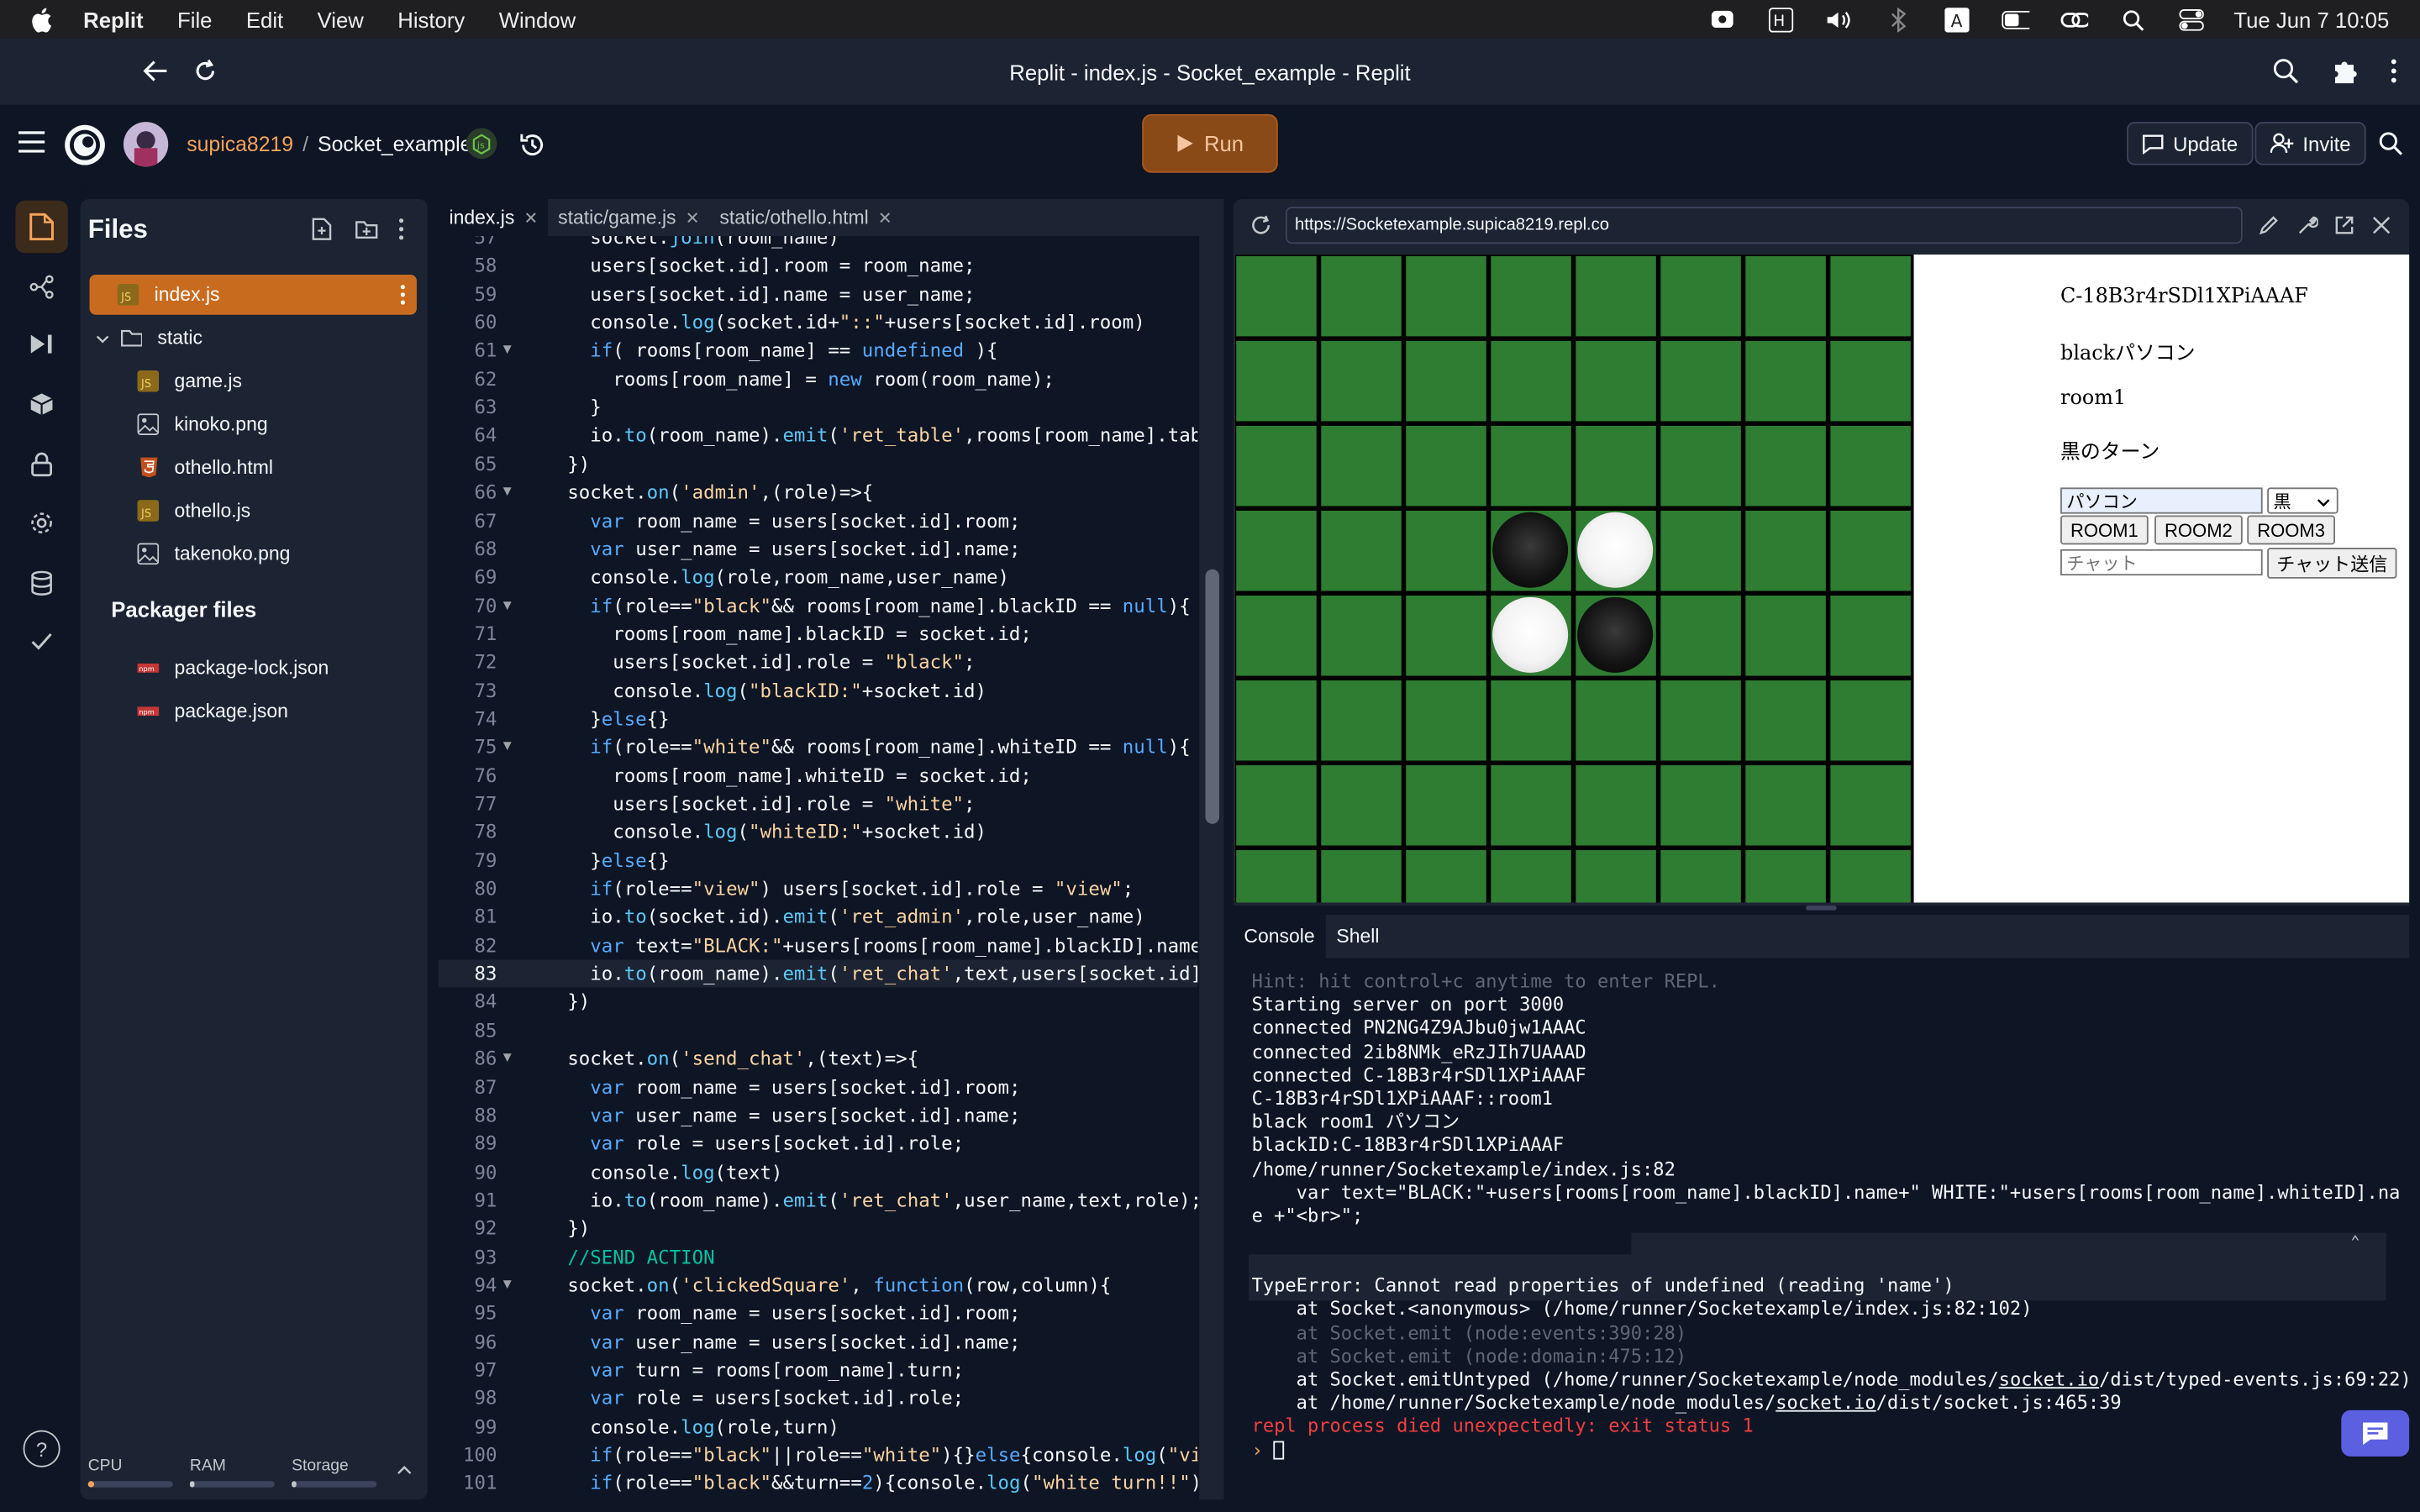  I want to click on files-more-icon, so click(401, 233).